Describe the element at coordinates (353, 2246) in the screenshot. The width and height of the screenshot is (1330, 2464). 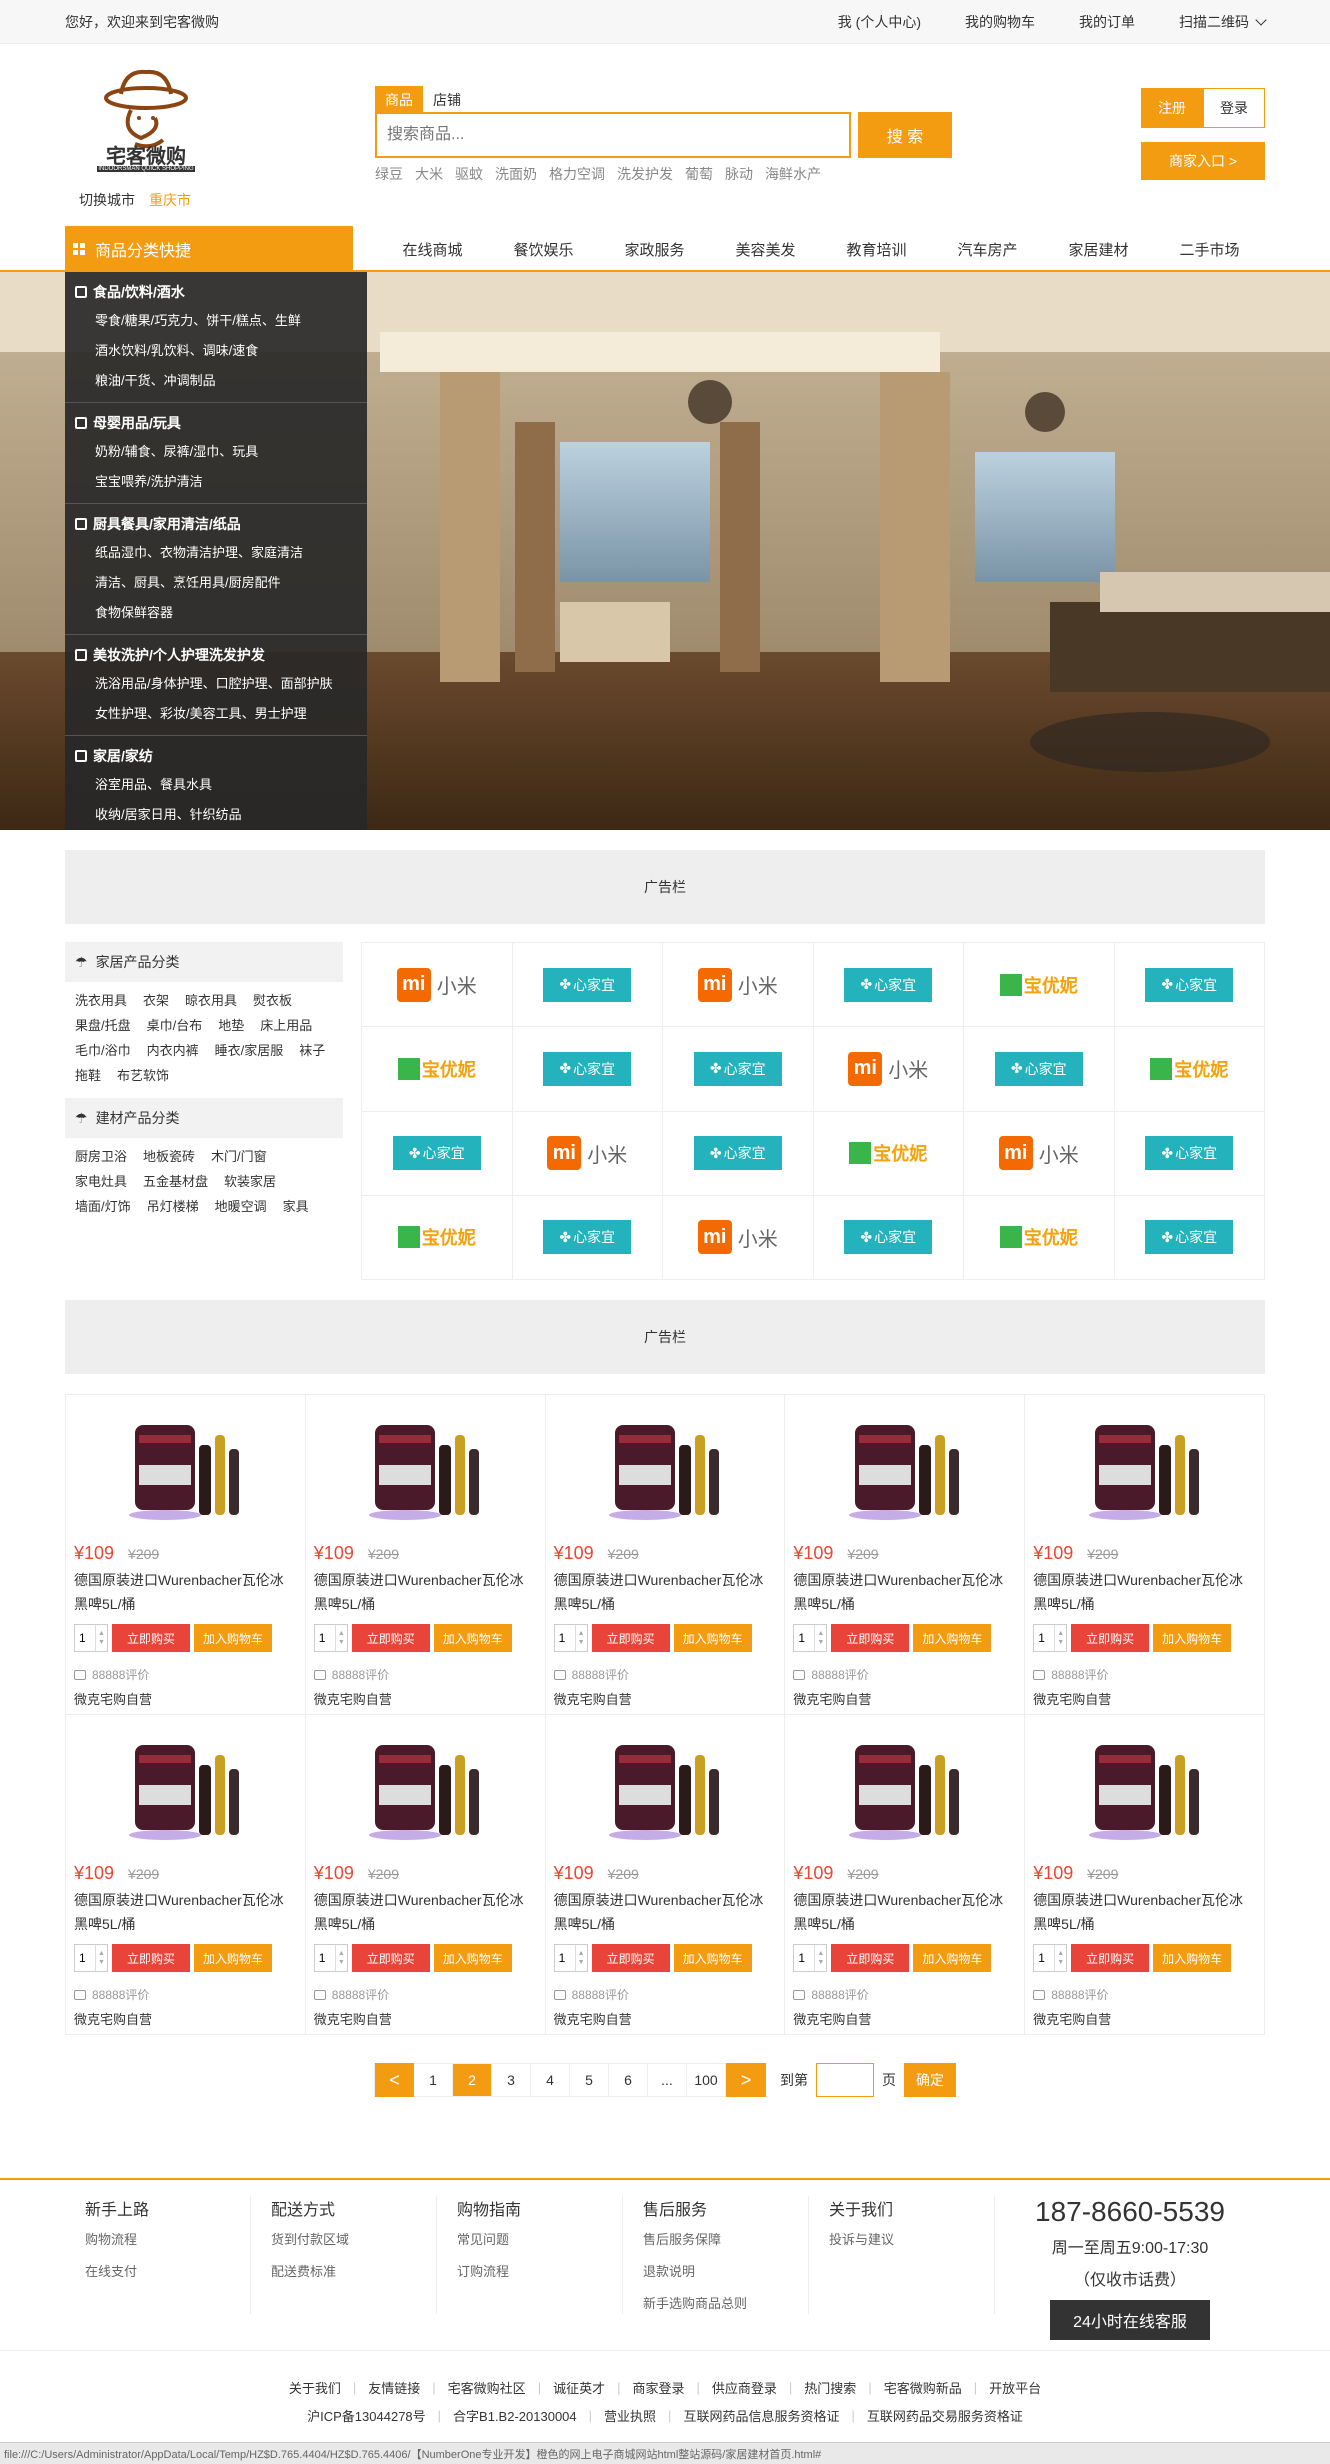
I see `footer-link: 货到付款区域` at that location.